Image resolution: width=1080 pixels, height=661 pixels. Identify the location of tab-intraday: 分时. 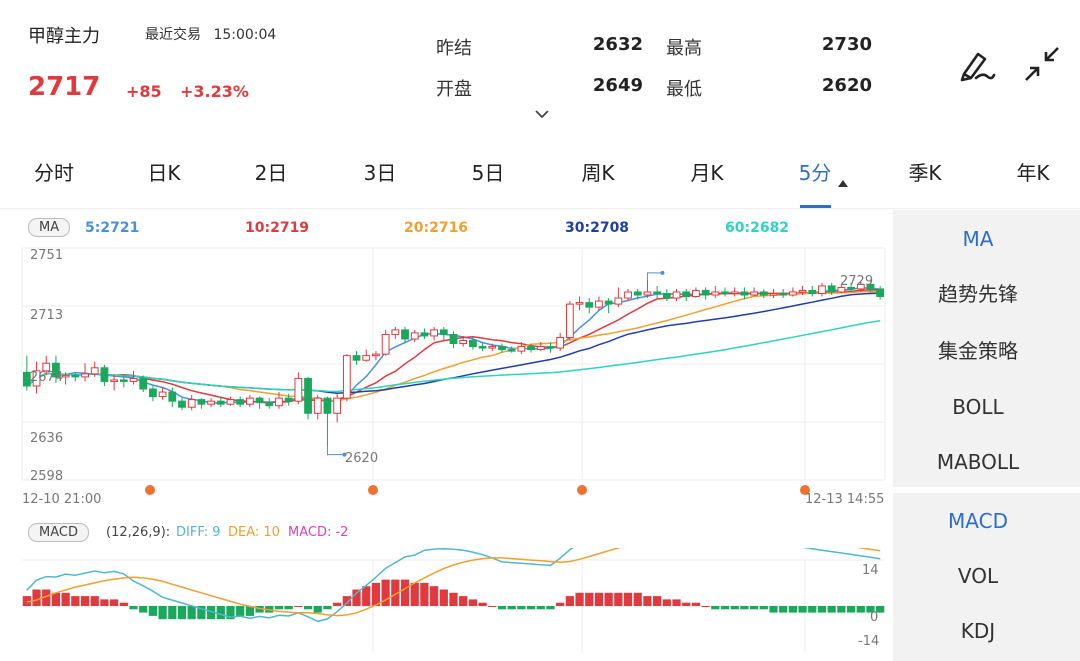
(54, 173).